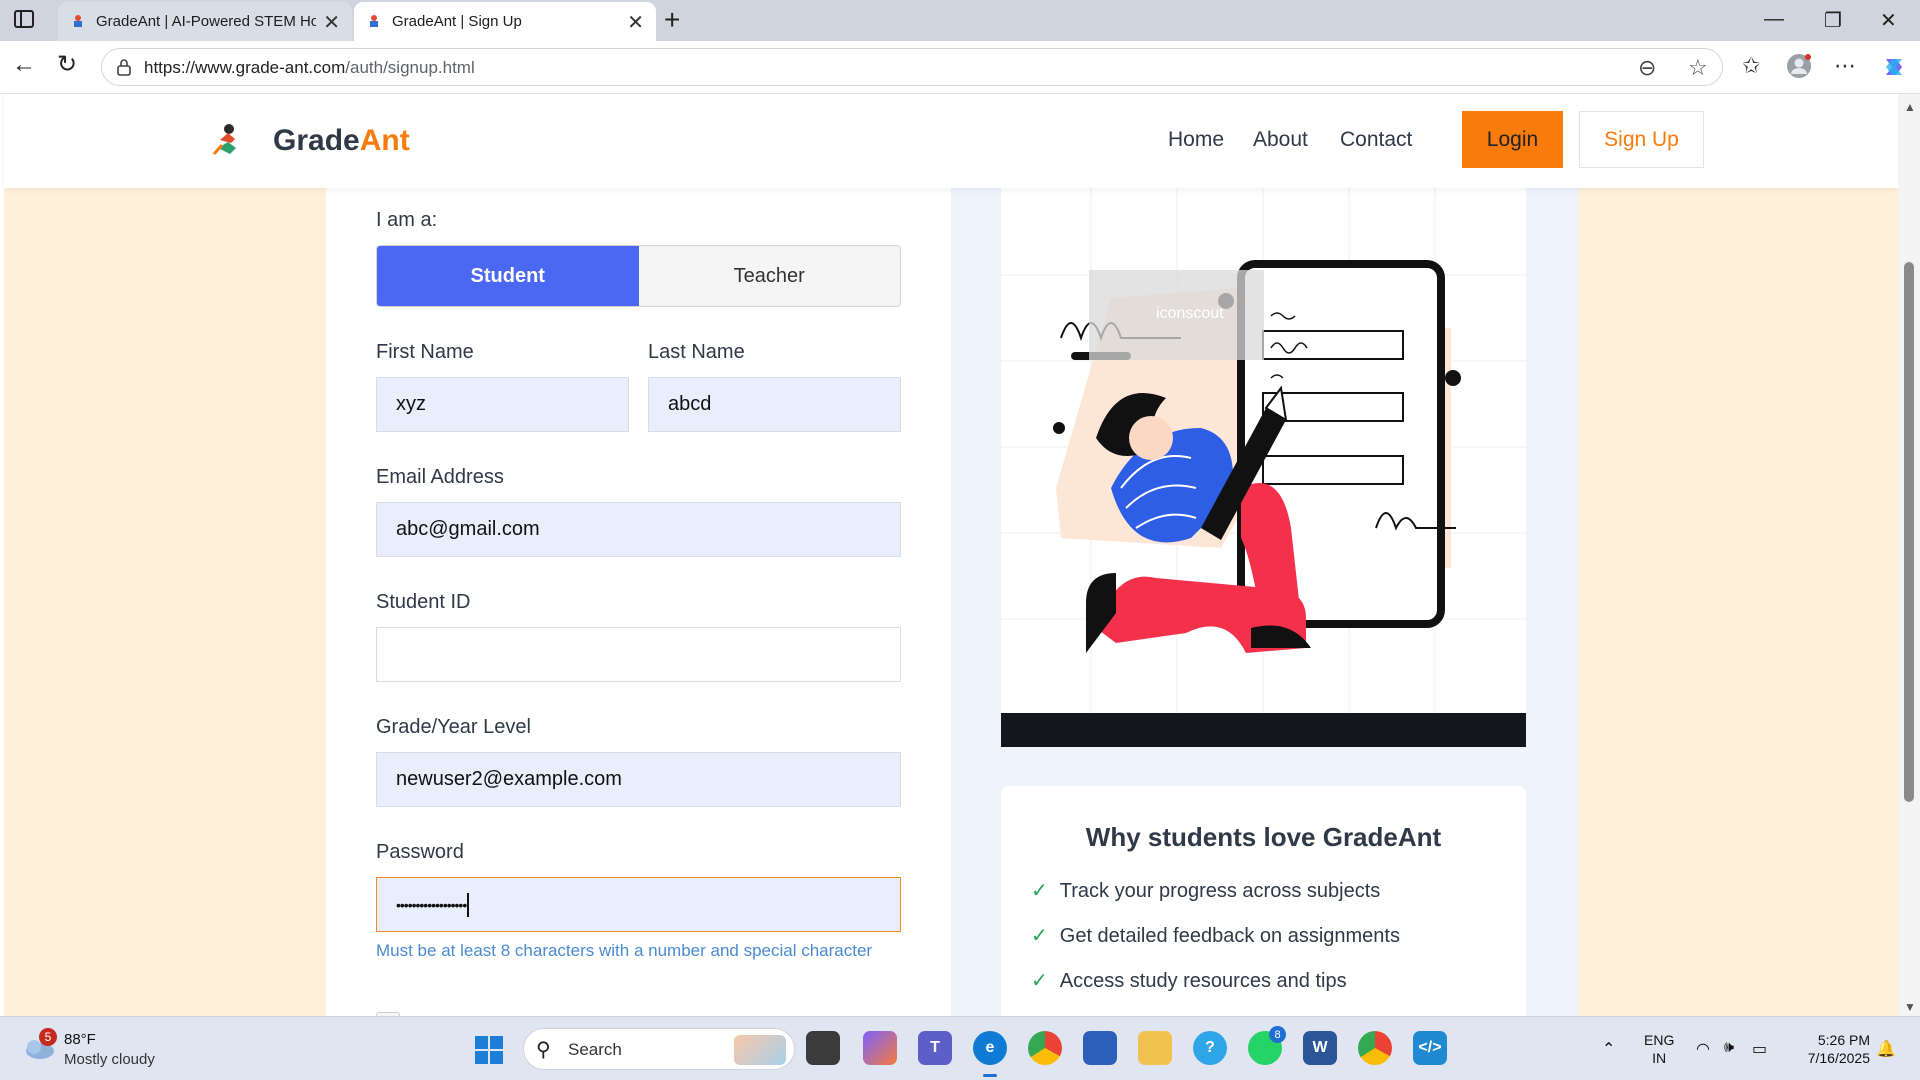 This screenshot has height=1080, width=1920. I want to click on file-explorer-icon, so click(1155, 1048).